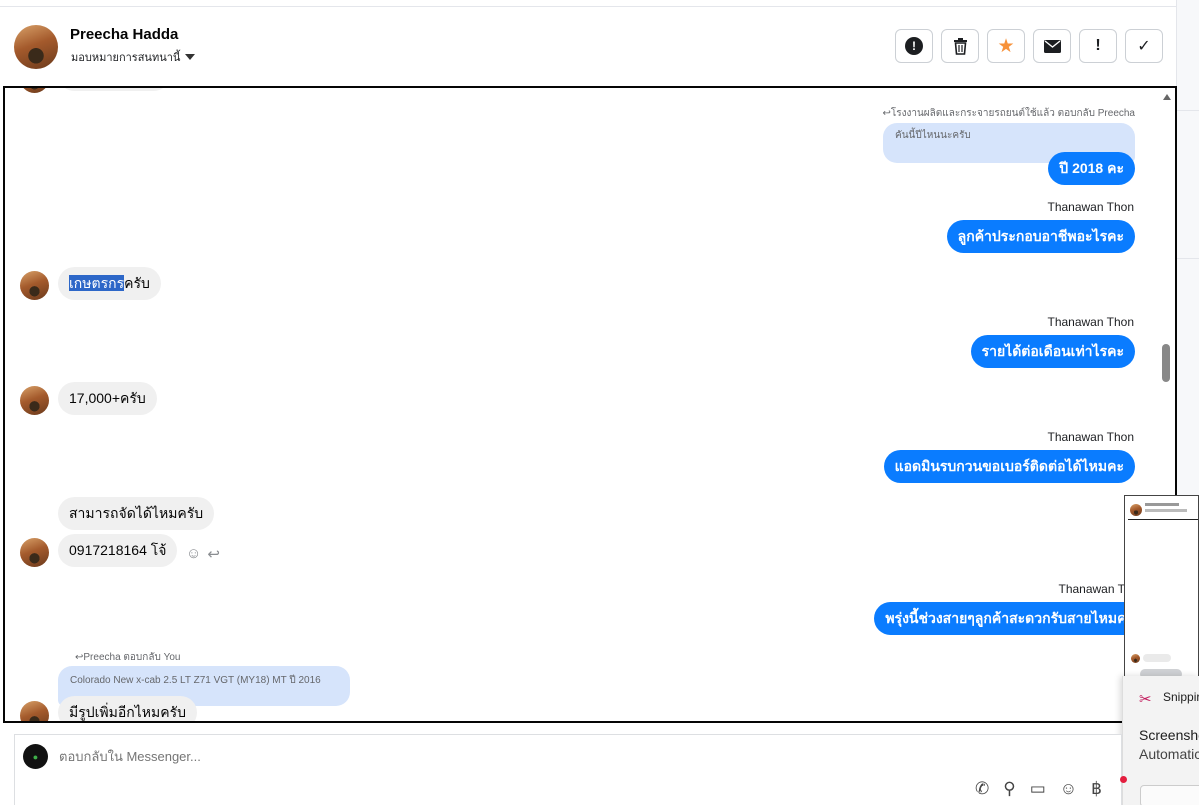  Describe the element at coordinates (1181, 697) in the screenshot. I see `notification-app-name: Snippir` at that location.